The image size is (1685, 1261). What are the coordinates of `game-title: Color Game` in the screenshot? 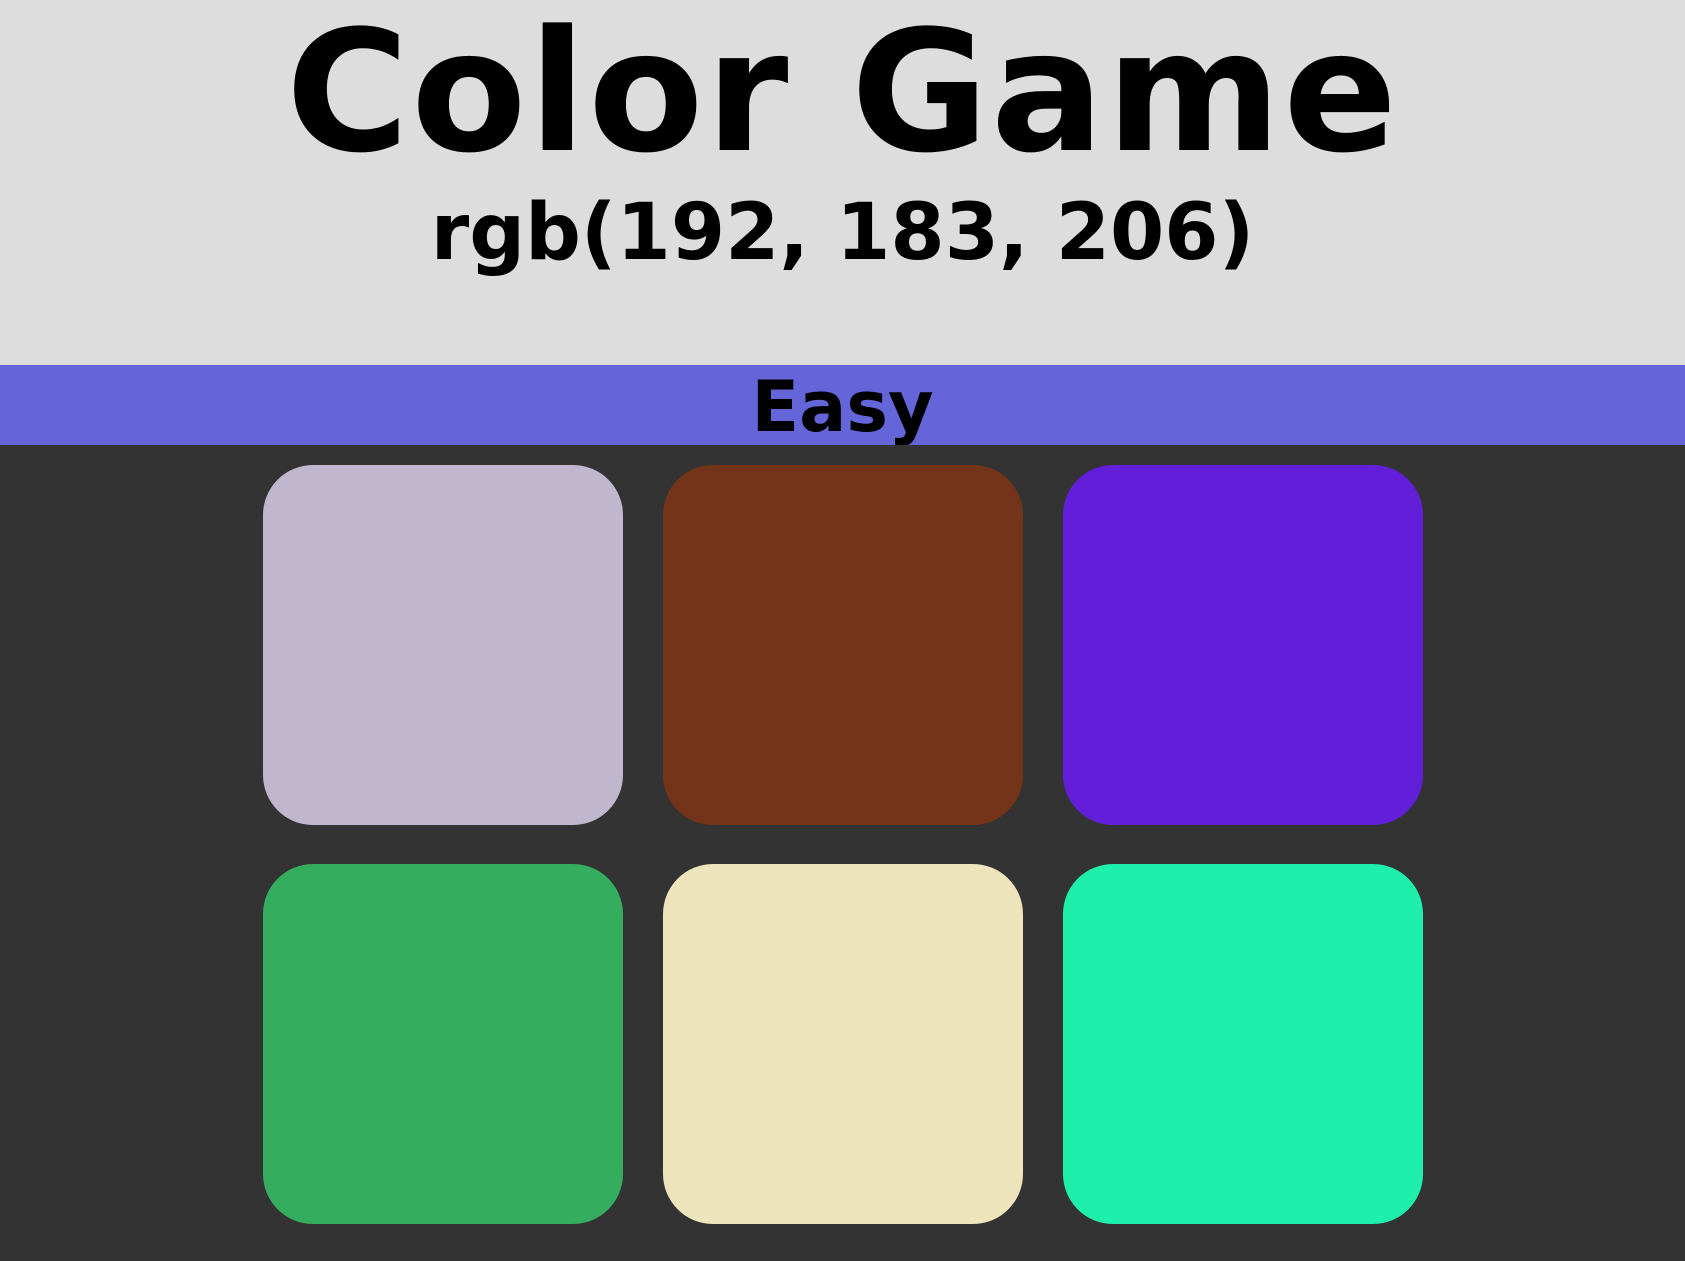 It's located at (842, 95).